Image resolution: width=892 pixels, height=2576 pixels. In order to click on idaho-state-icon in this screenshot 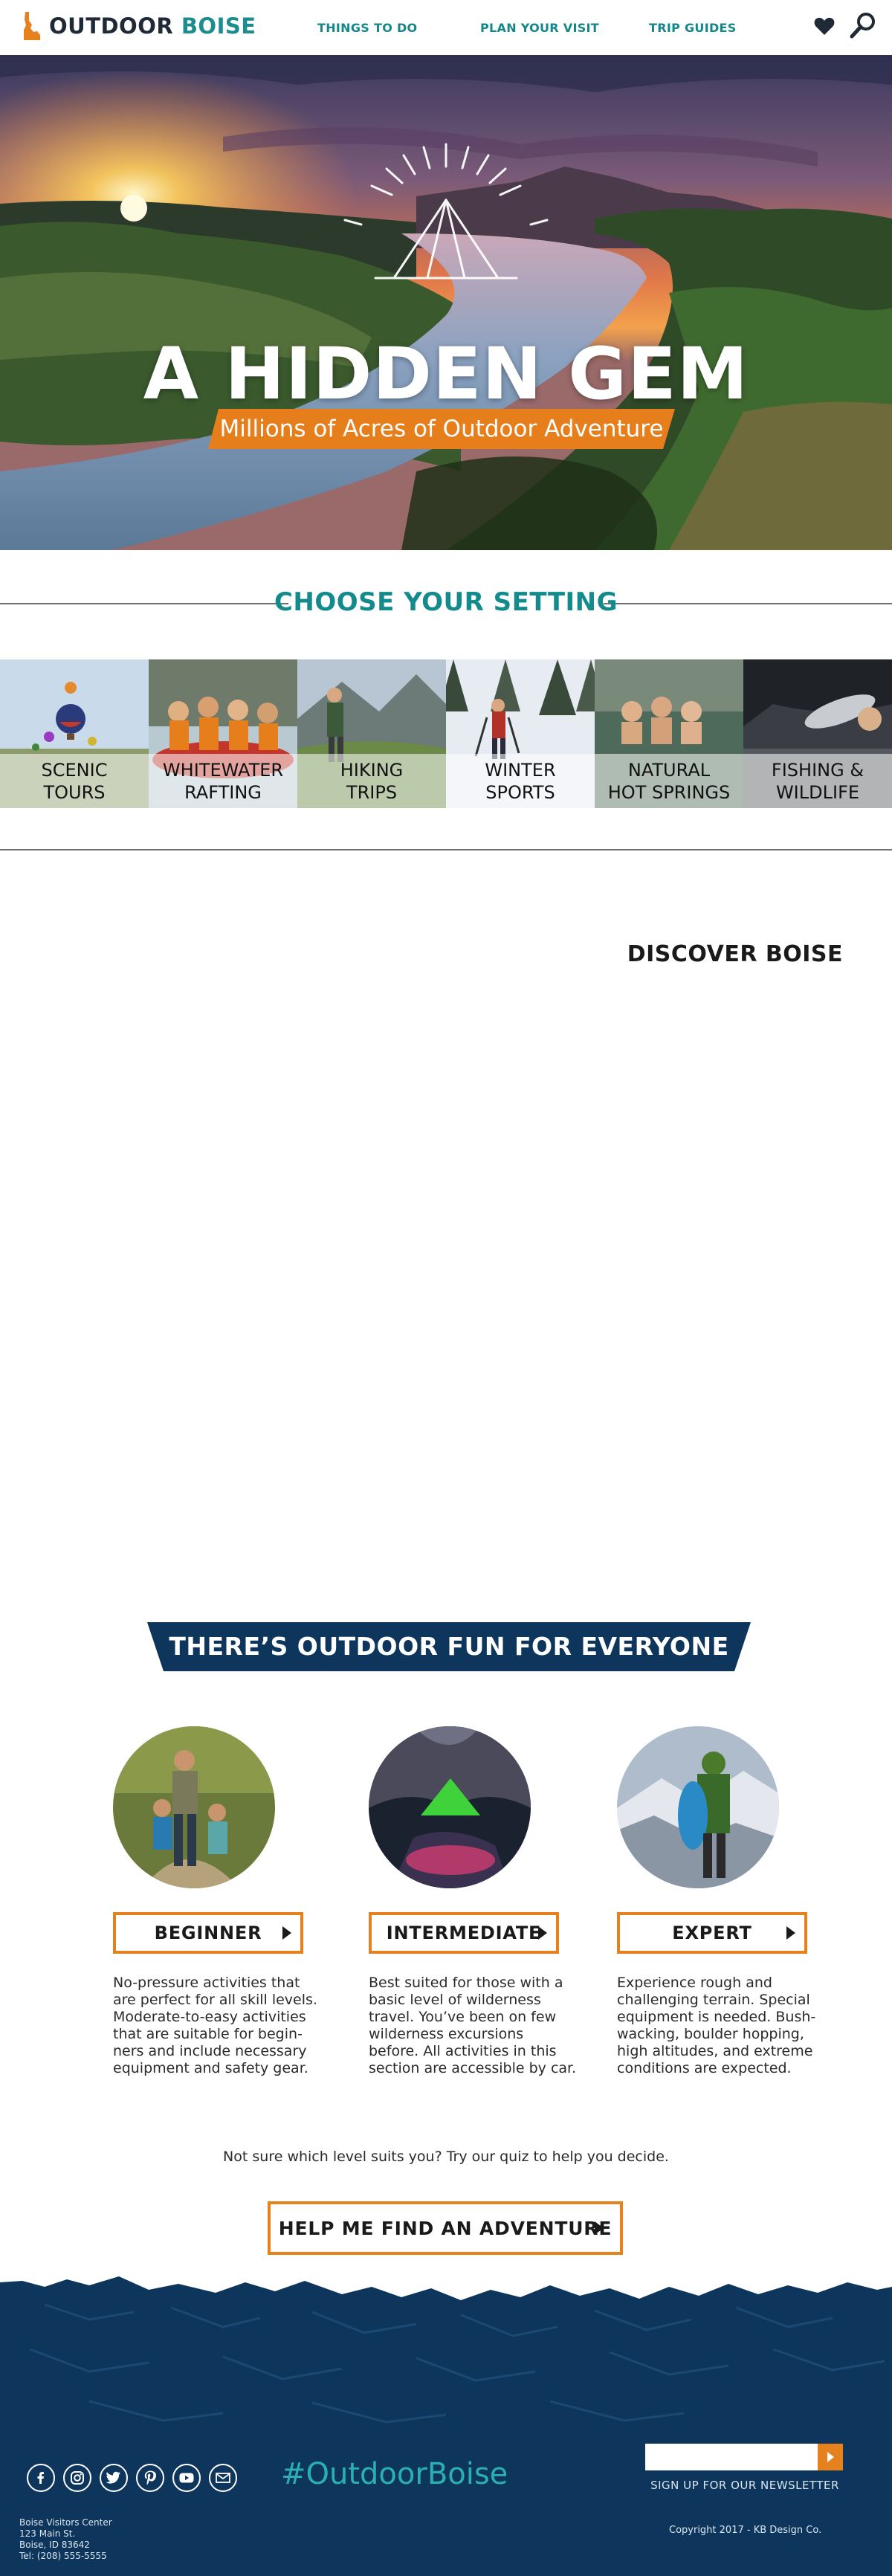, I will do `click(32, 26)`.